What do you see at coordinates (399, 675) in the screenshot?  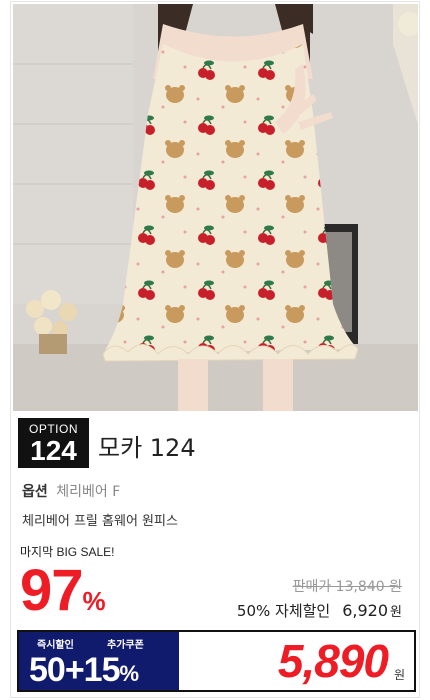 I see `final-currency: 원` at bounding box center [399, 675].